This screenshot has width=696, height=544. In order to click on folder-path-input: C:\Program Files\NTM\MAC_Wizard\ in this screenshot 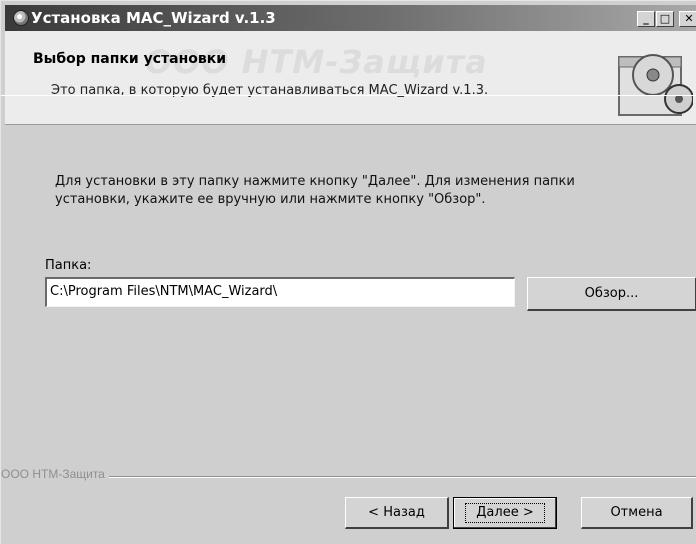, I will do `click(280, 292)`.